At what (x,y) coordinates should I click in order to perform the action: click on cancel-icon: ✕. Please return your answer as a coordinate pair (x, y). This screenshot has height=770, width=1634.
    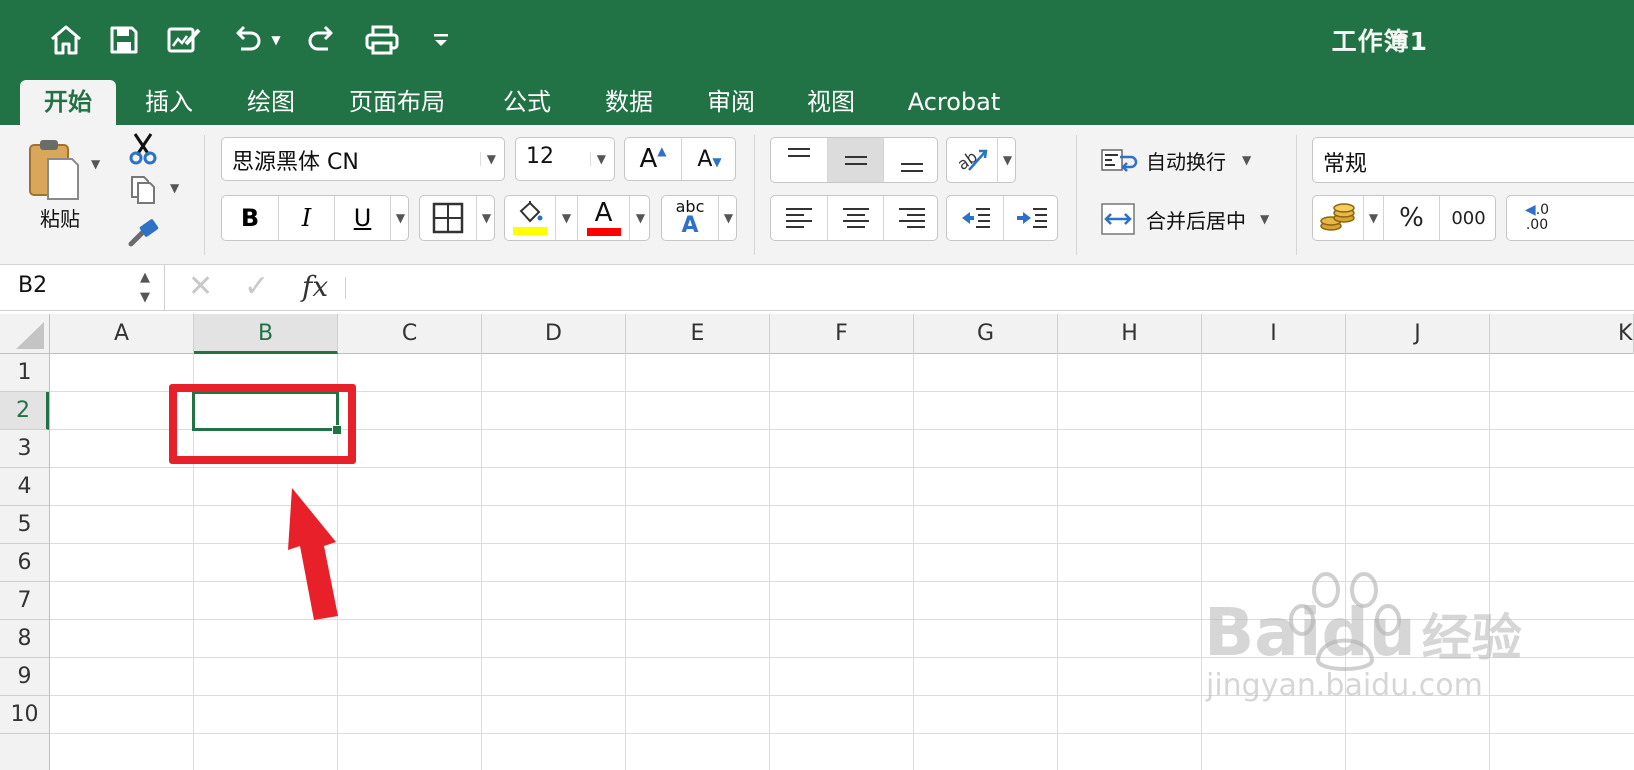
    Looking at the image, I should click on (200, 286).